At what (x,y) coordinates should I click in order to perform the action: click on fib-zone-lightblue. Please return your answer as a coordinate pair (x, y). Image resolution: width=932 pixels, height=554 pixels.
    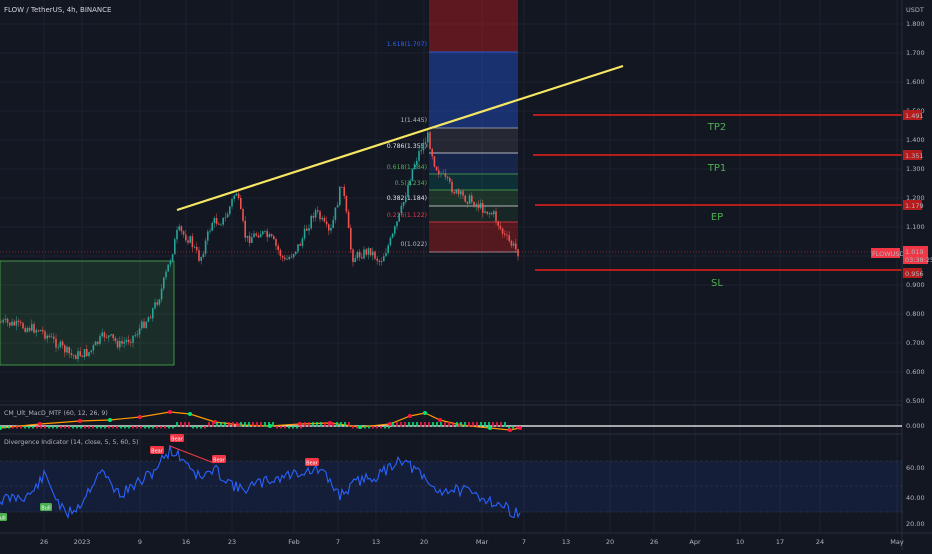
    Looking at the image, I should click on (473, 163).